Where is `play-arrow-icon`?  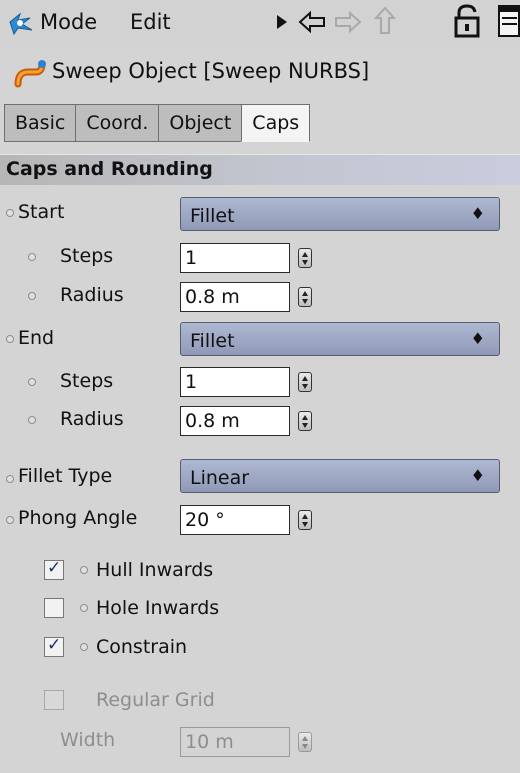 play-arrow-icon is located at coordinates (282, 24).